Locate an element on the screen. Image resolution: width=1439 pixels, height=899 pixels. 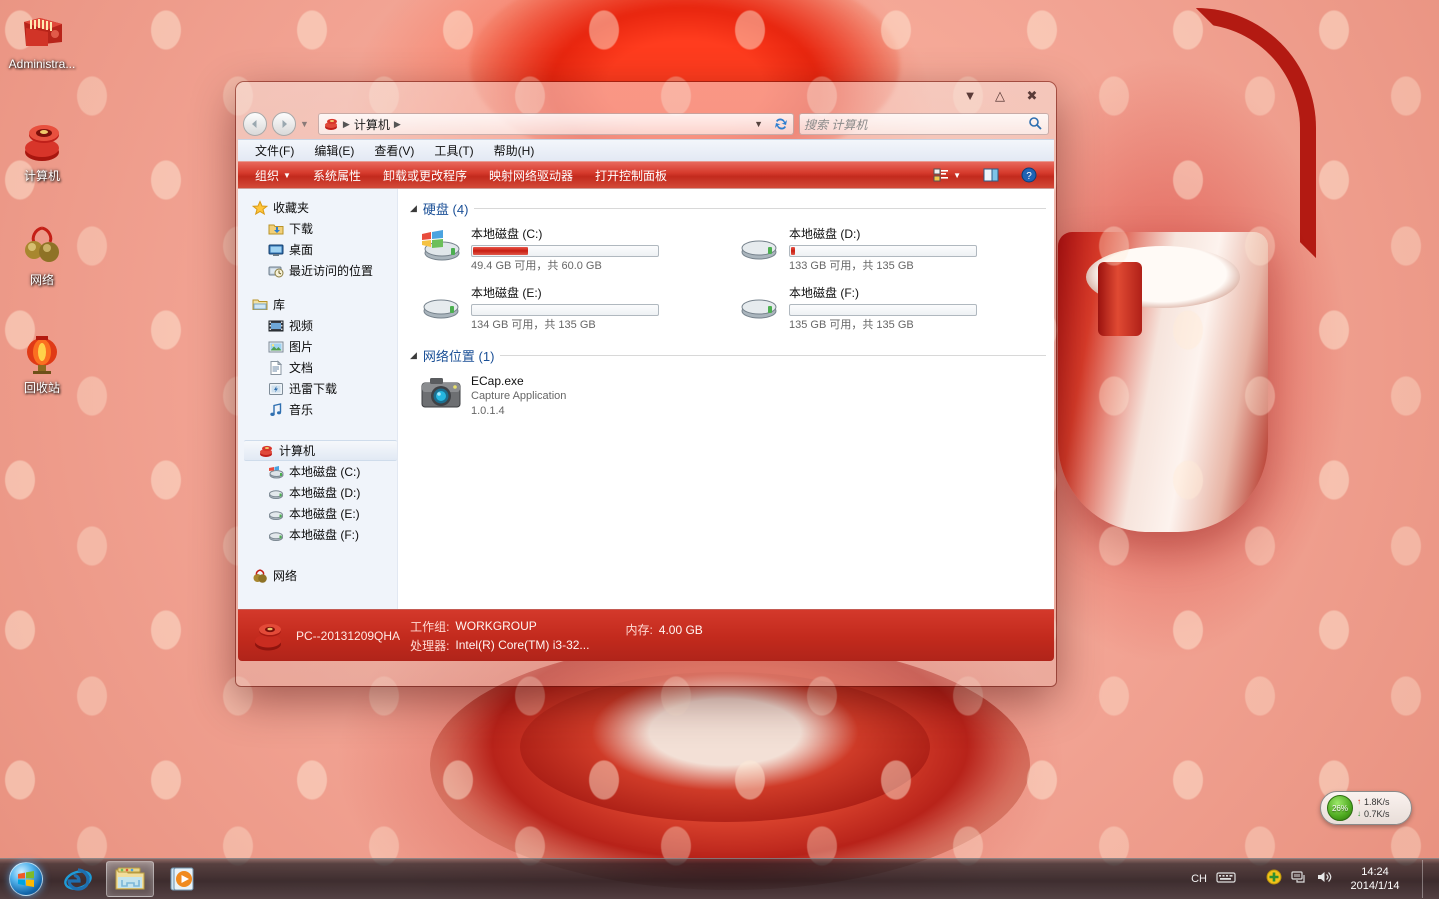
show-desktop-button is located at coordinates (1427, 879).